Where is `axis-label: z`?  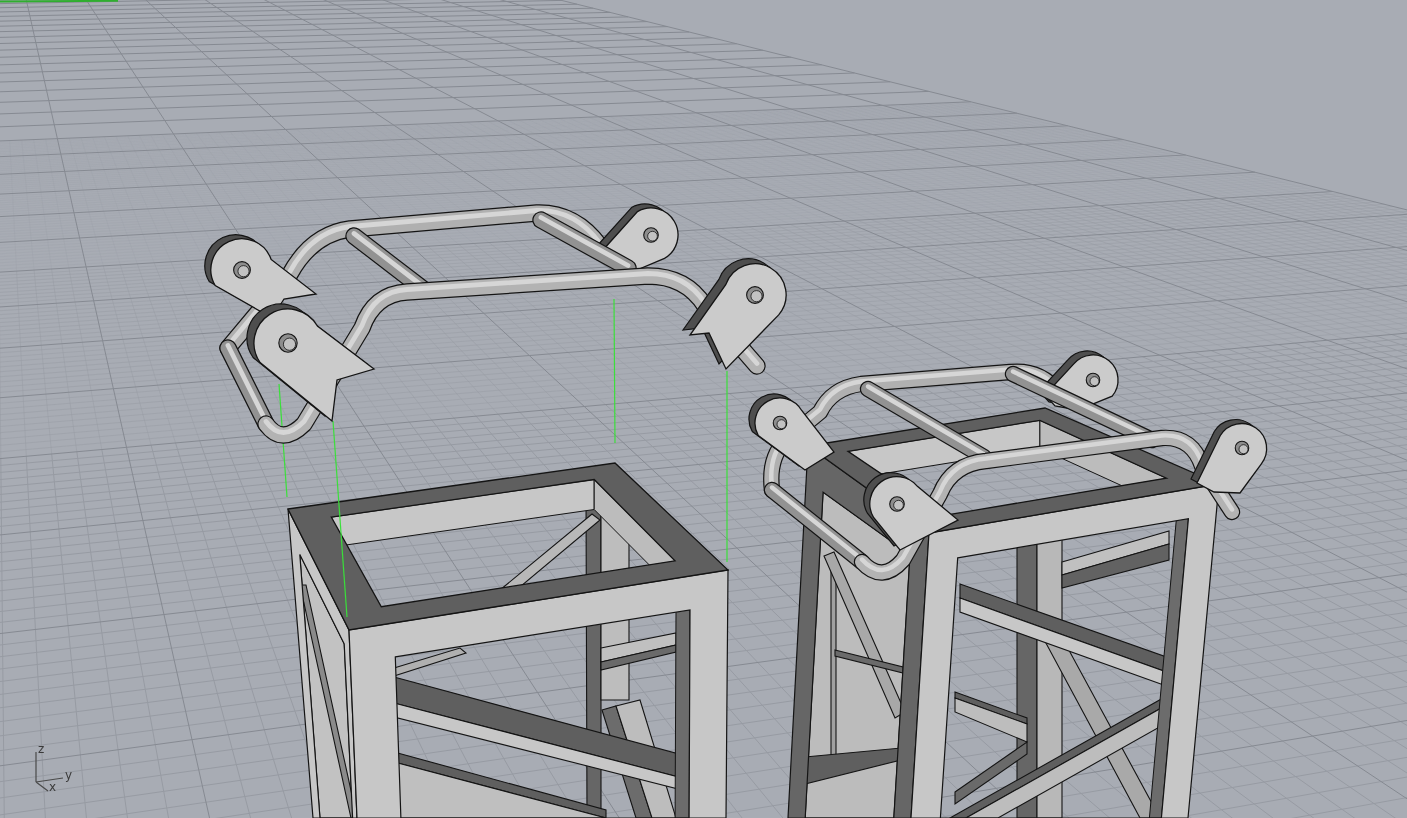 axis-label: z is located at coordinates (41, 749).